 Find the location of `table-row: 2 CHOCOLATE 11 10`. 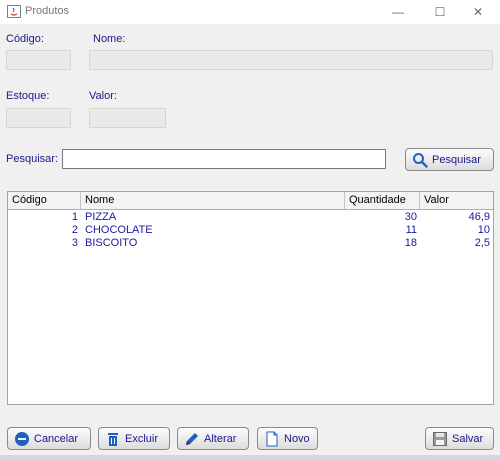

table-row: 2 CHOCOLATE 11 10 is located at coordinates (250, 230).